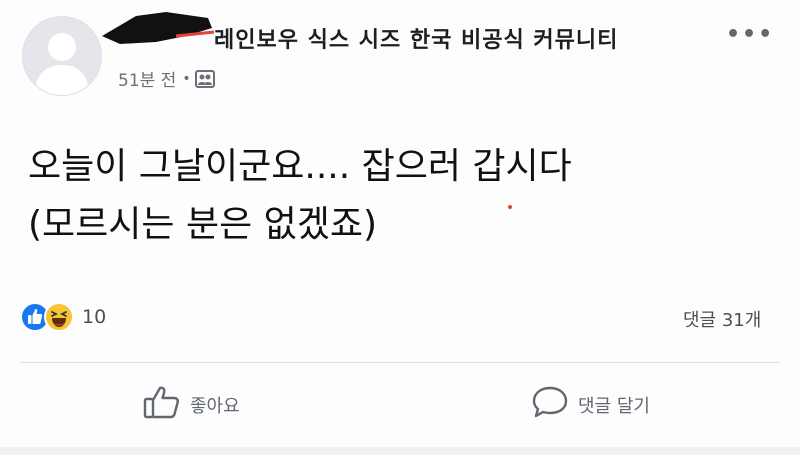 The height and width of the screenshot is (455, 800). I want to click on more-options-icon: •••, so click(750, 34).